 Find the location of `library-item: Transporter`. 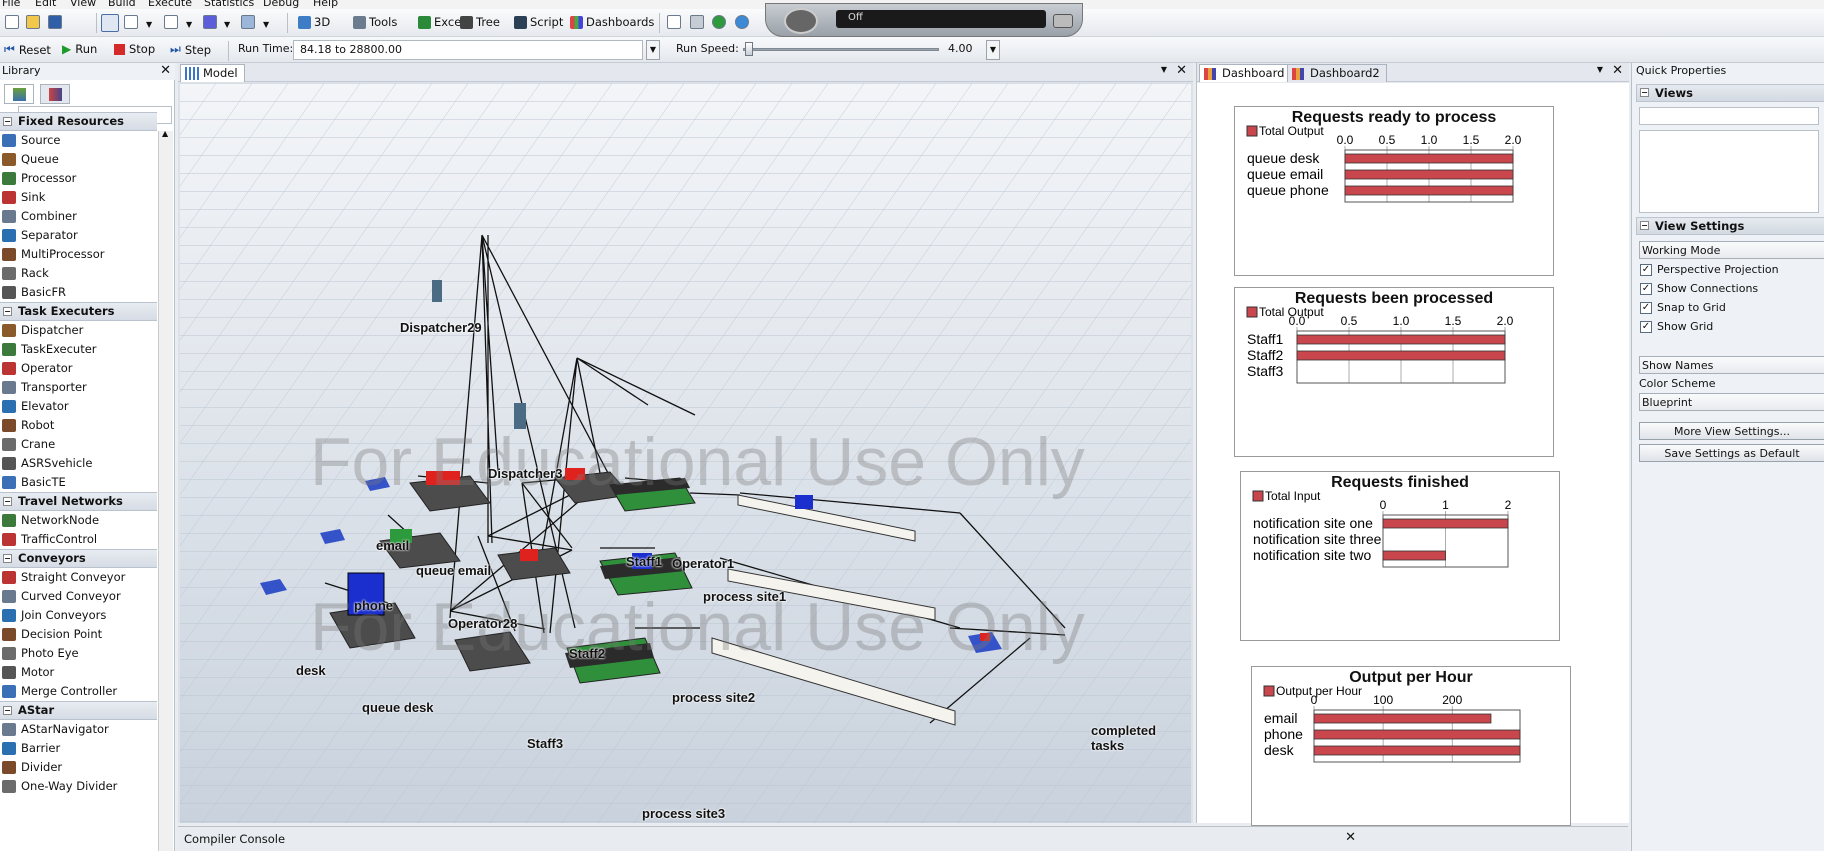

library-item: Transporter is located at coordinates (78, 387).